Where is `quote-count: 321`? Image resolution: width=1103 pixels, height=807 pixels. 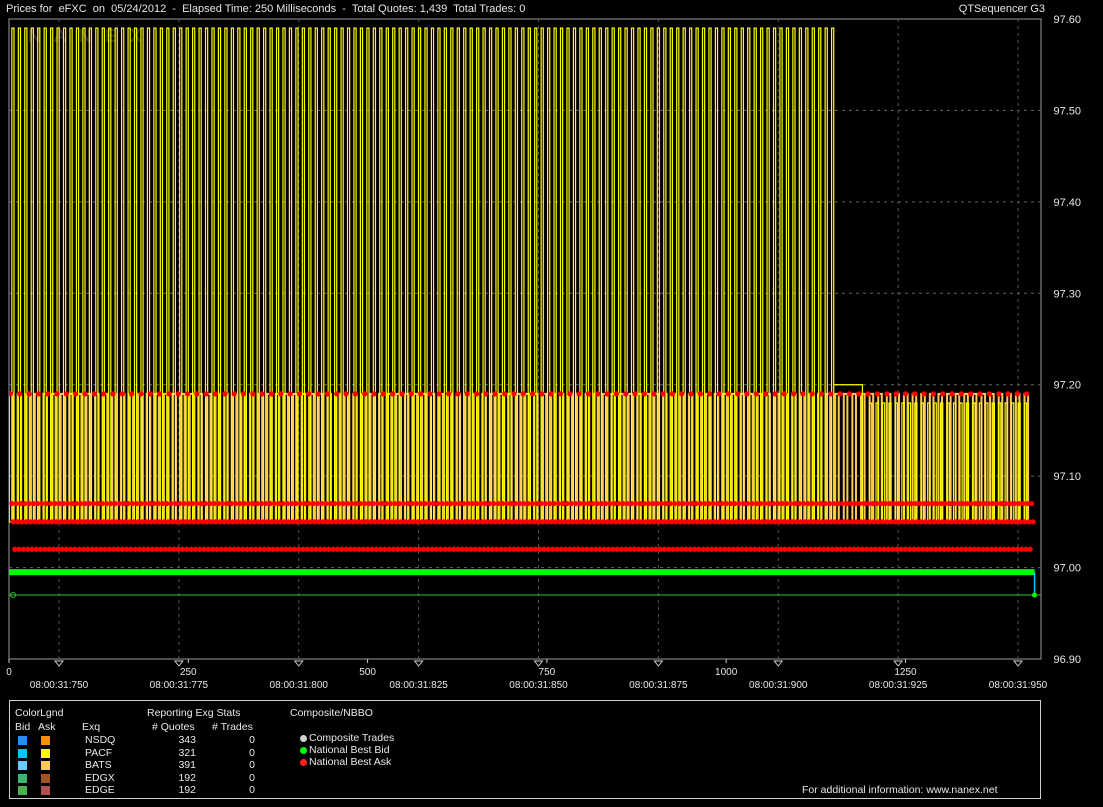
quote-count: 321 is located at coordinates (187, 752).